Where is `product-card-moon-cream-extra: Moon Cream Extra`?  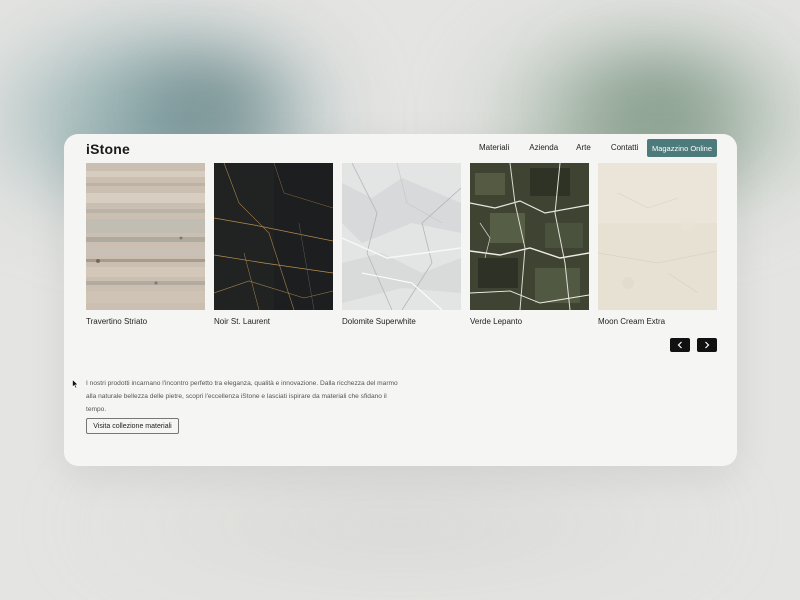
product-card-moon-cream-extra: Moon Cream Extra is located at coordinates (657, 244).